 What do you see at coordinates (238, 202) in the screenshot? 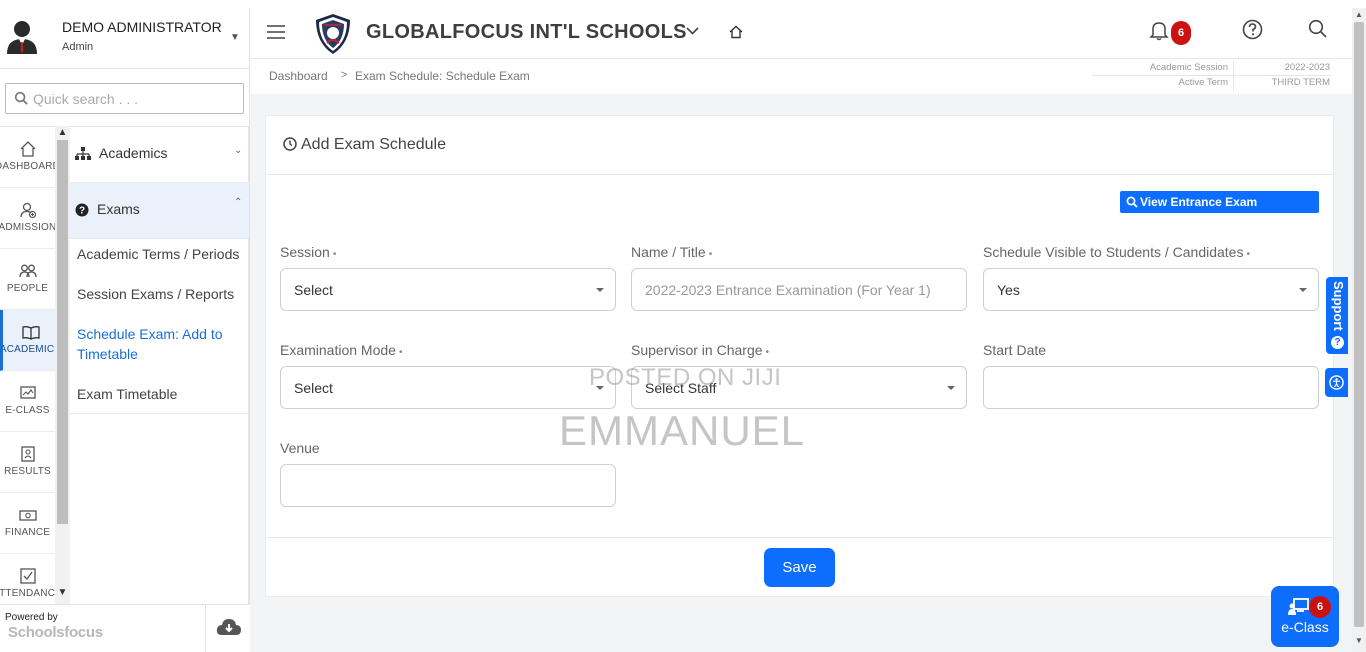
I see `chevron-up-icon: ⌃` at bounding box center [238, 202].